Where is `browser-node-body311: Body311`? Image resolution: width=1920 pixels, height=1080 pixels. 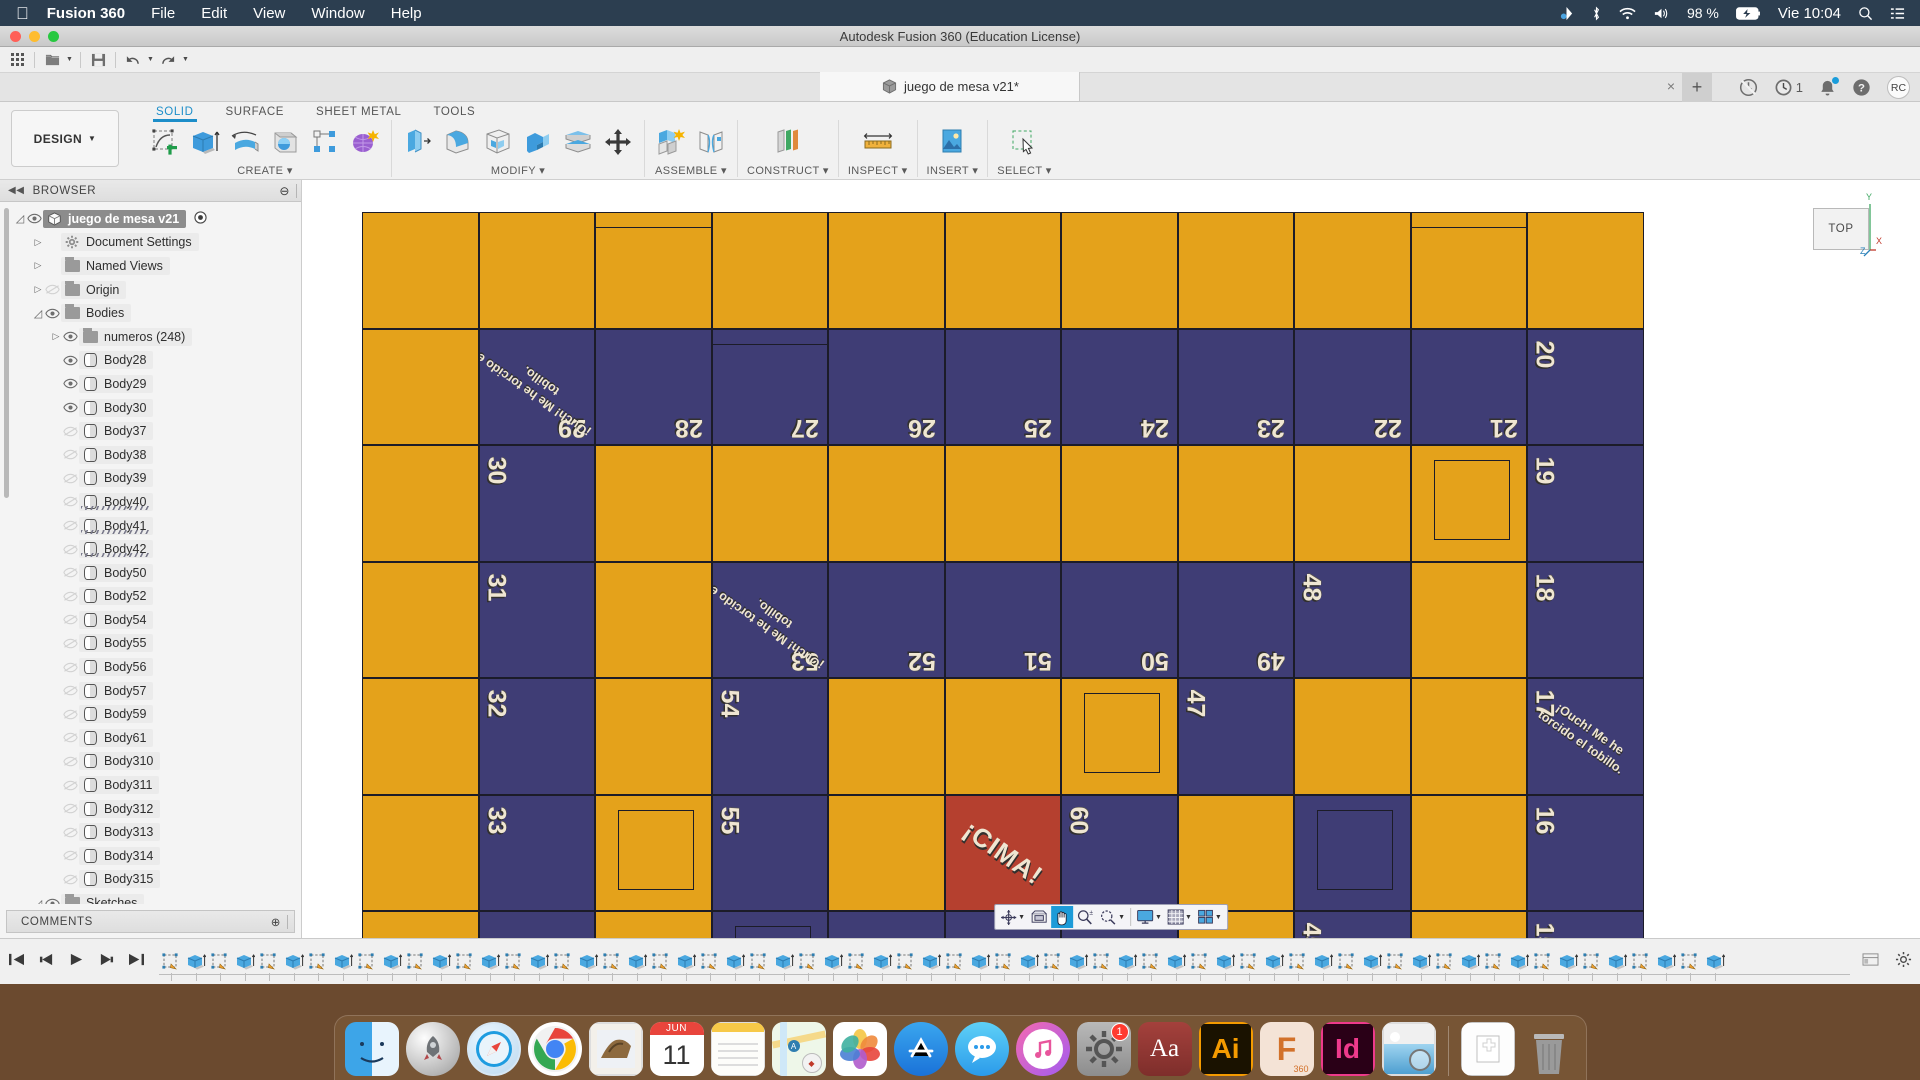
browser-node-body311: Body311 is located at coordinates (150, 785).